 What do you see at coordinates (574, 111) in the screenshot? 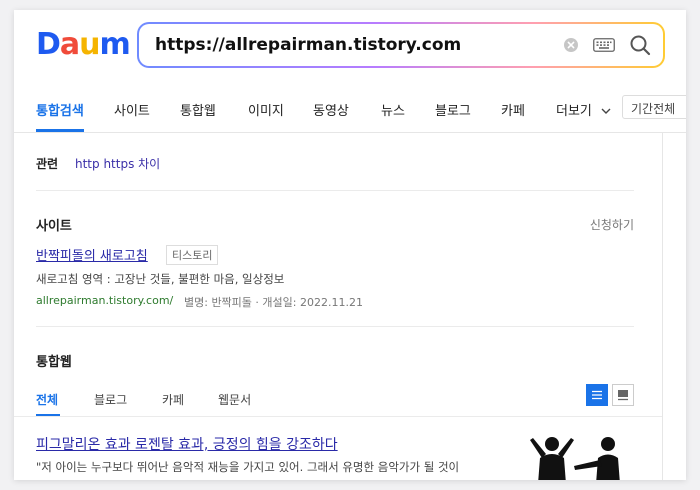
I see `more-tabs-label: 더보기` at bounding box center [574, 111].